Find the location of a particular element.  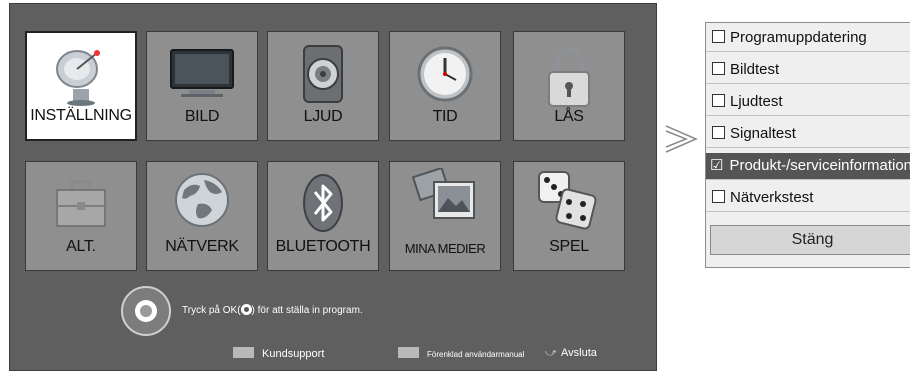

satellite-dish-icon is located at coordinates (78, 78).